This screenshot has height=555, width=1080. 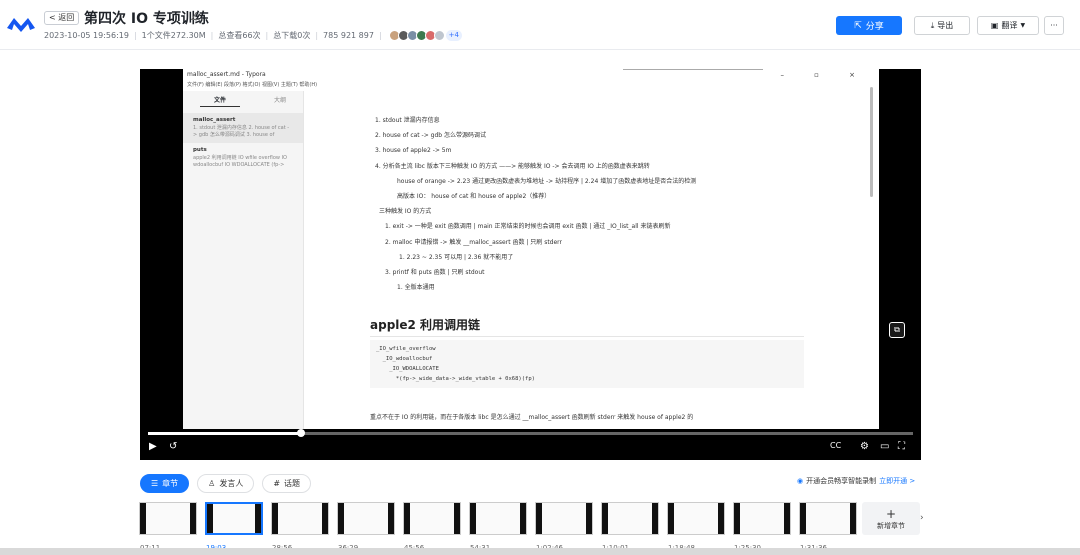 What do you see at coordinates (945, 25) in the screenshot?
I see `export-label: 导出` at bounding box center [945, 25].